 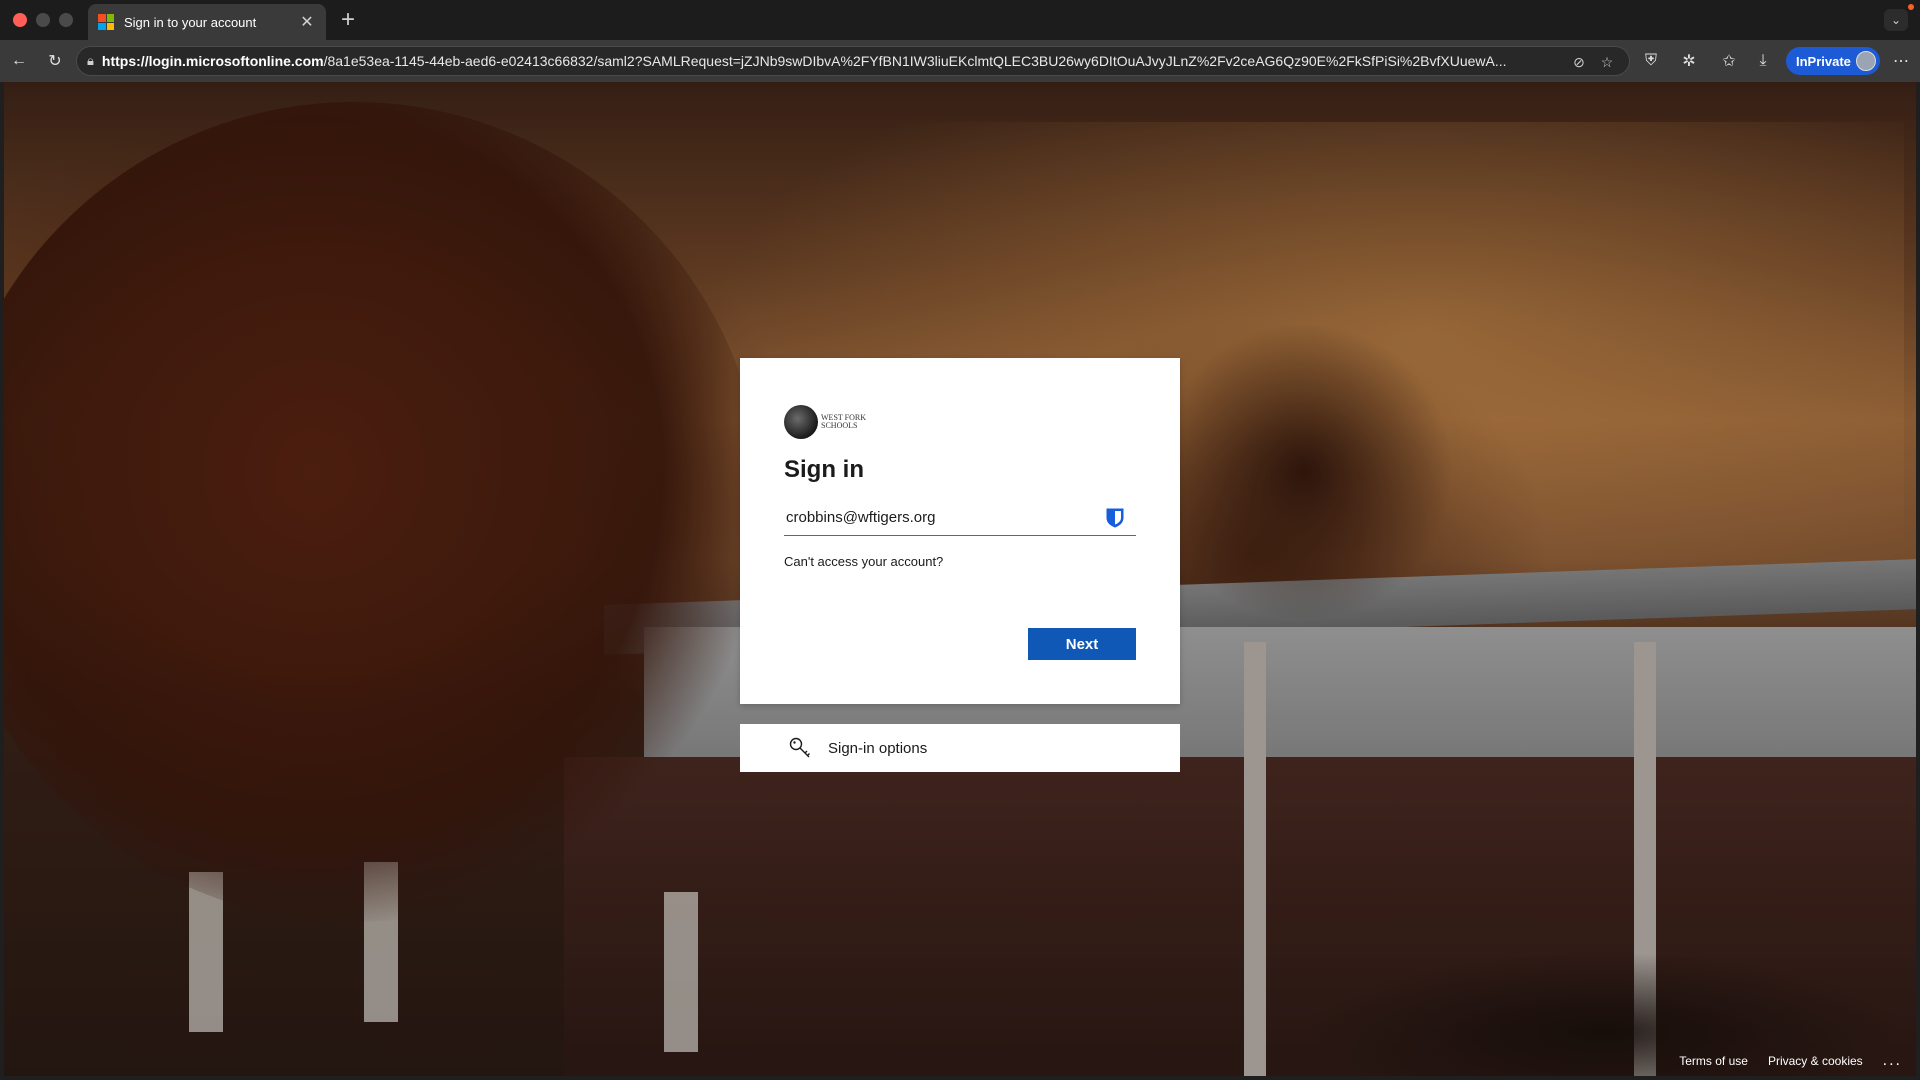 What do you see at coordinates (863, 561) in the screenshot?
I see `cant-access-account-link: Can't access your account?` at bounding box center [863, 561].